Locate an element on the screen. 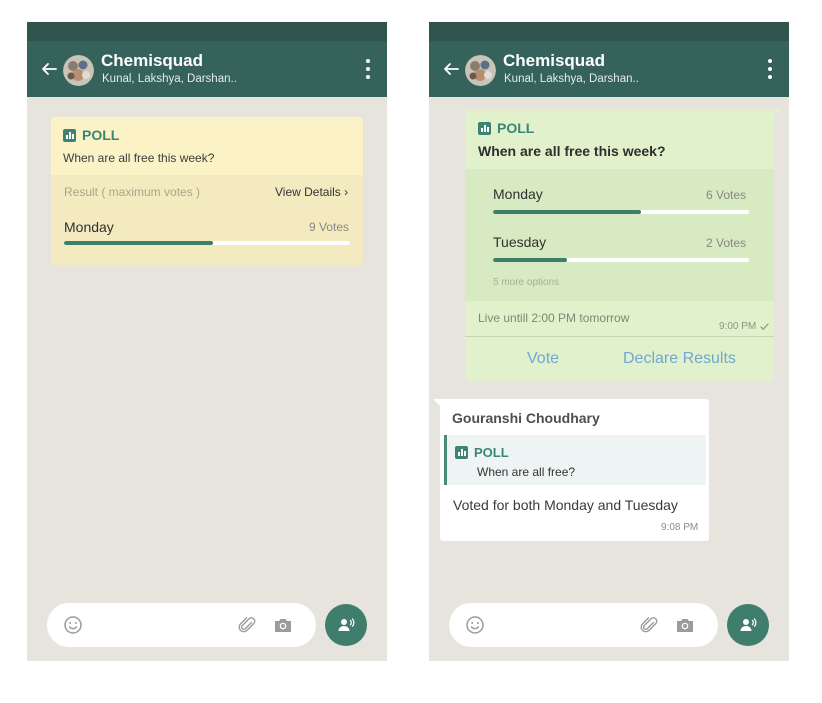  message-time: 9:08 PM is located at coordinates (680, 527).